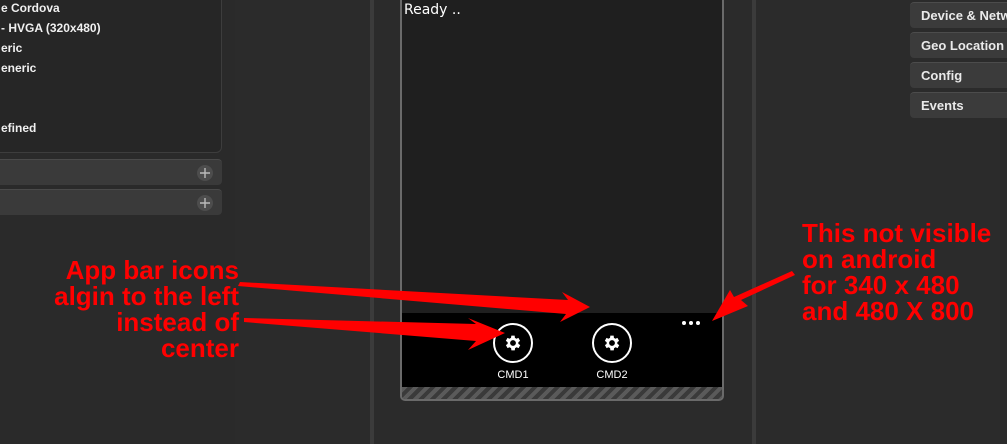 The width and height of the screenshot is (1007, 444). I want to click on annotation-right-line-3: for 340 x 480, so click(881, 285).